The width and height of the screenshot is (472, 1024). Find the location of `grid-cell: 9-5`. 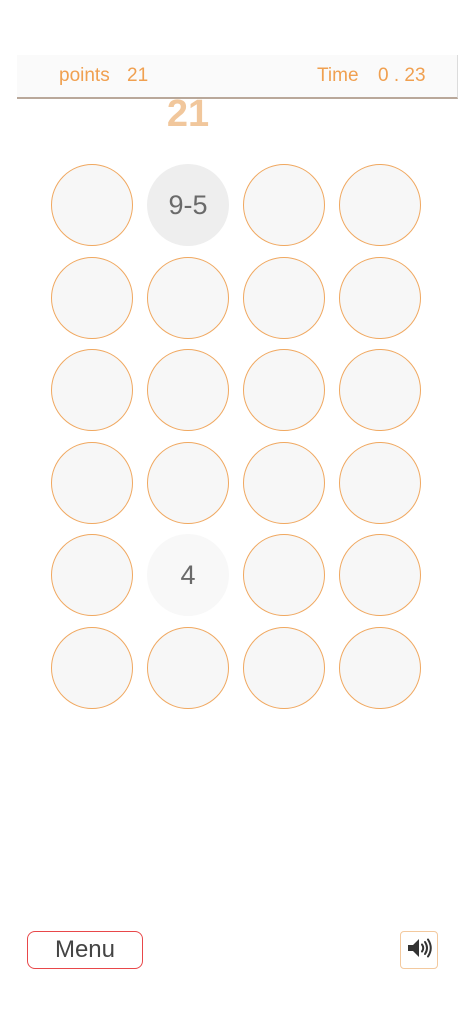

grid-cell: 9-5 is located at coordinates (188, 205).